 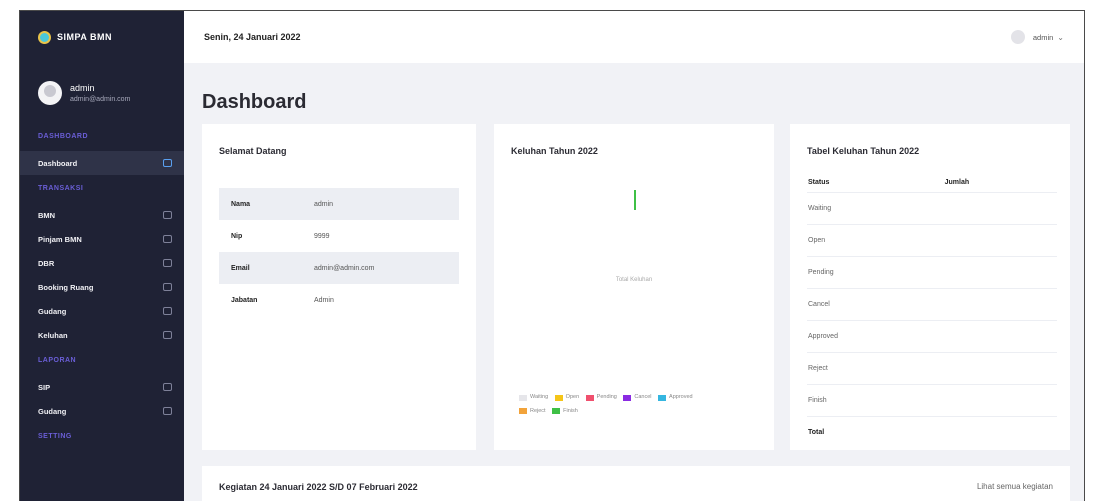 What do you see at coordinates (681, 397) in the screenshot?
I see `legend-label: Approved` at bounding box center [681, 397].